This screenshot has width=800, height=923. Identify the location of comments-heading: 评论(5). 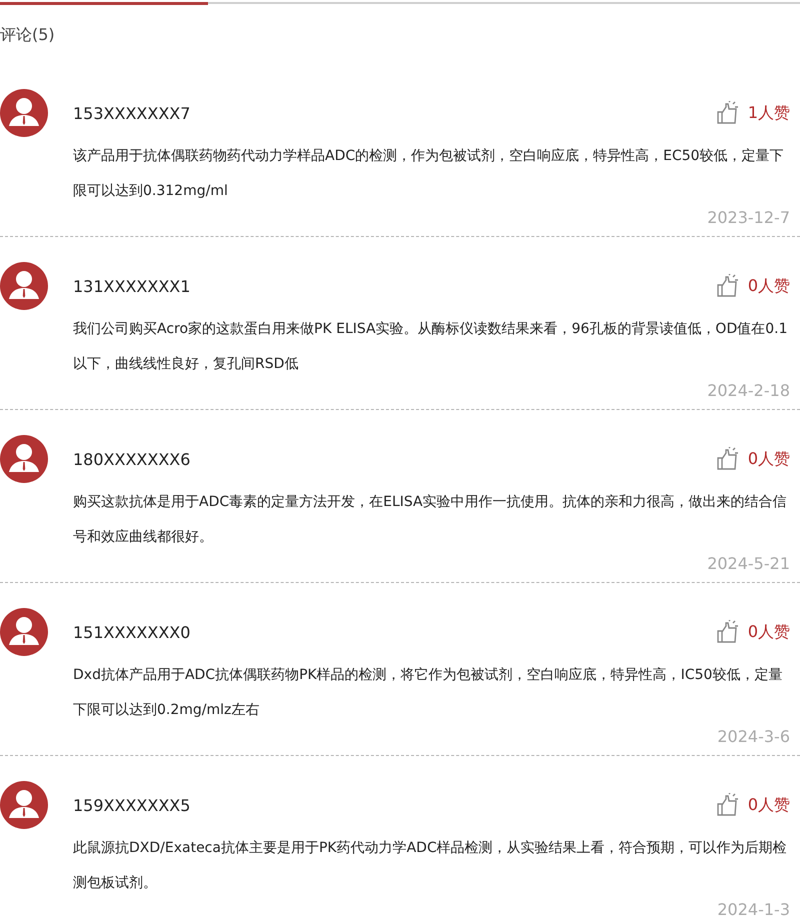
(28, 35).